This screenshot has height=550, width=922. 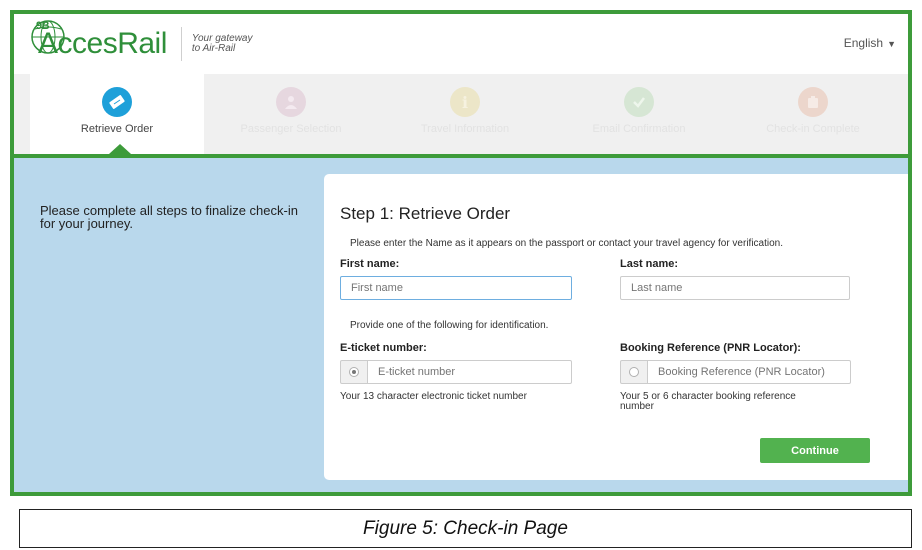 What do you see at coordinates (710, 348) in the screenshot?
I see `pnr-label: Booking Reference (PNR Locator):` at bounding box center [710, 348].